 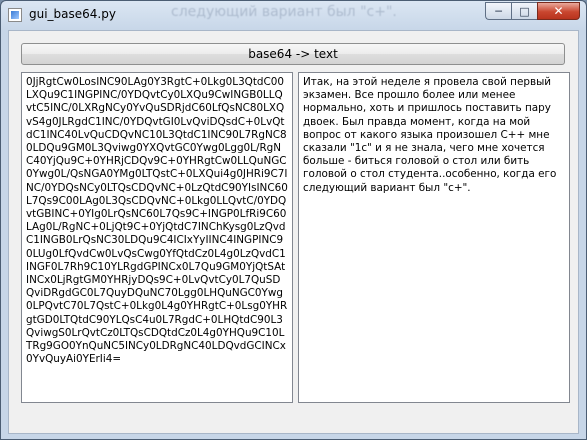 What do you see at coordinates (293, 54) in the screenshot?
I see `convert-button: base64 -> text` at bounding box center [293, 54].